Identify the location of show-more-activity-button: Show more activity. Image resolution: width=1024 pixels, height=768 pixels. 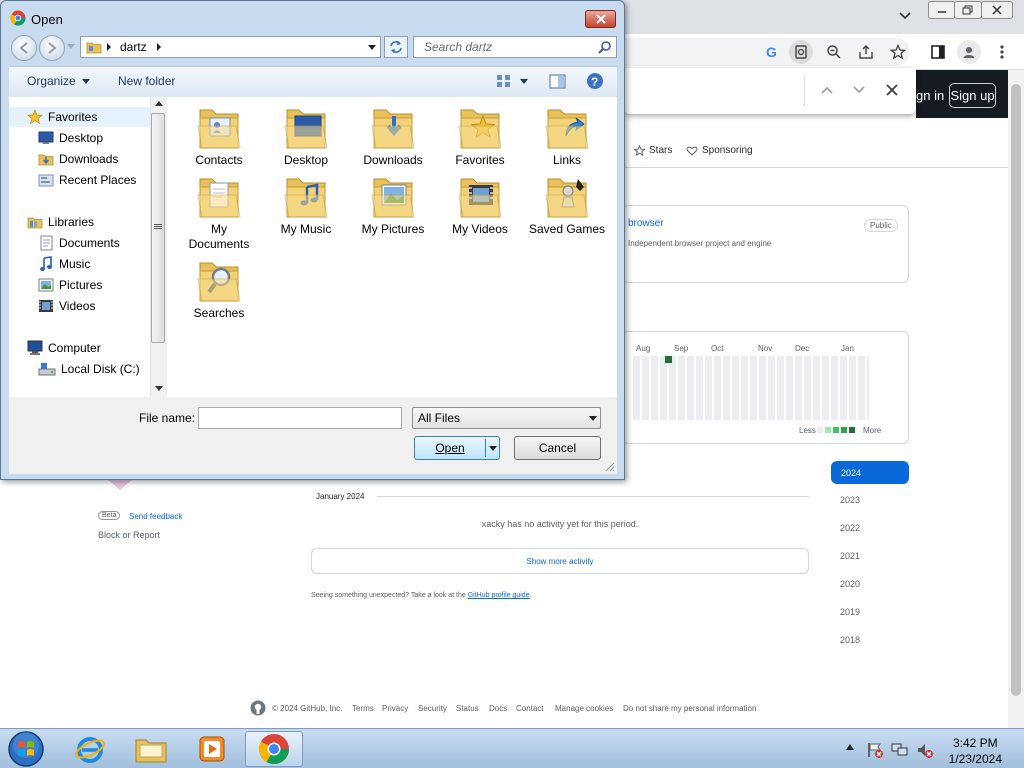
(560, 561).